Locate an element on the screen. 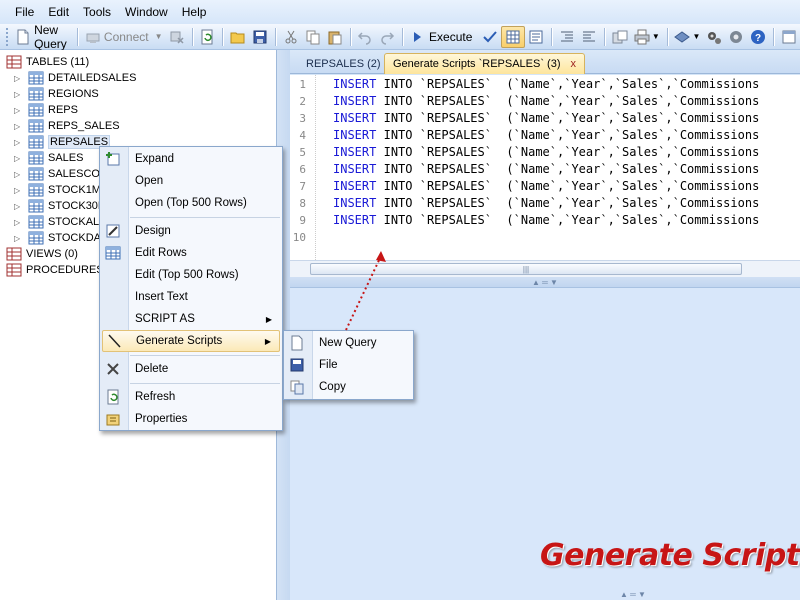  text-results-icon is located at coordinates (536, 37).